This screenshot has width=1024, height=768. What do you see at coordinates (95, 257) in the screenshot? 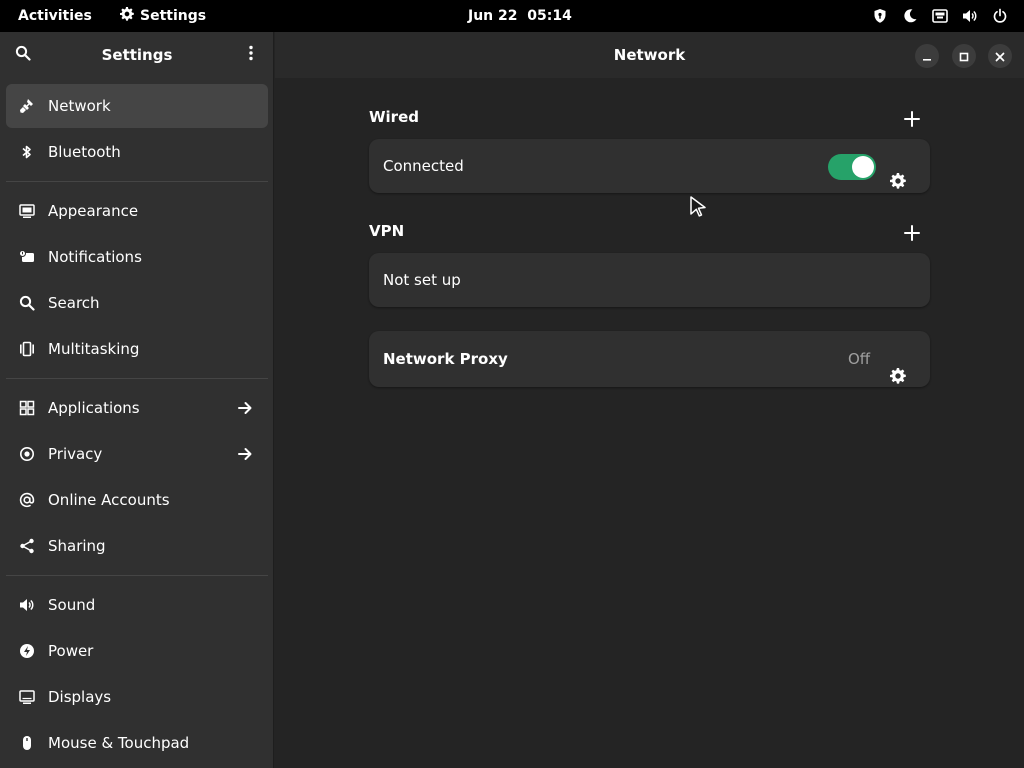
I see `sidebar-item-label: Notifications` at bounding box center [95, 257].